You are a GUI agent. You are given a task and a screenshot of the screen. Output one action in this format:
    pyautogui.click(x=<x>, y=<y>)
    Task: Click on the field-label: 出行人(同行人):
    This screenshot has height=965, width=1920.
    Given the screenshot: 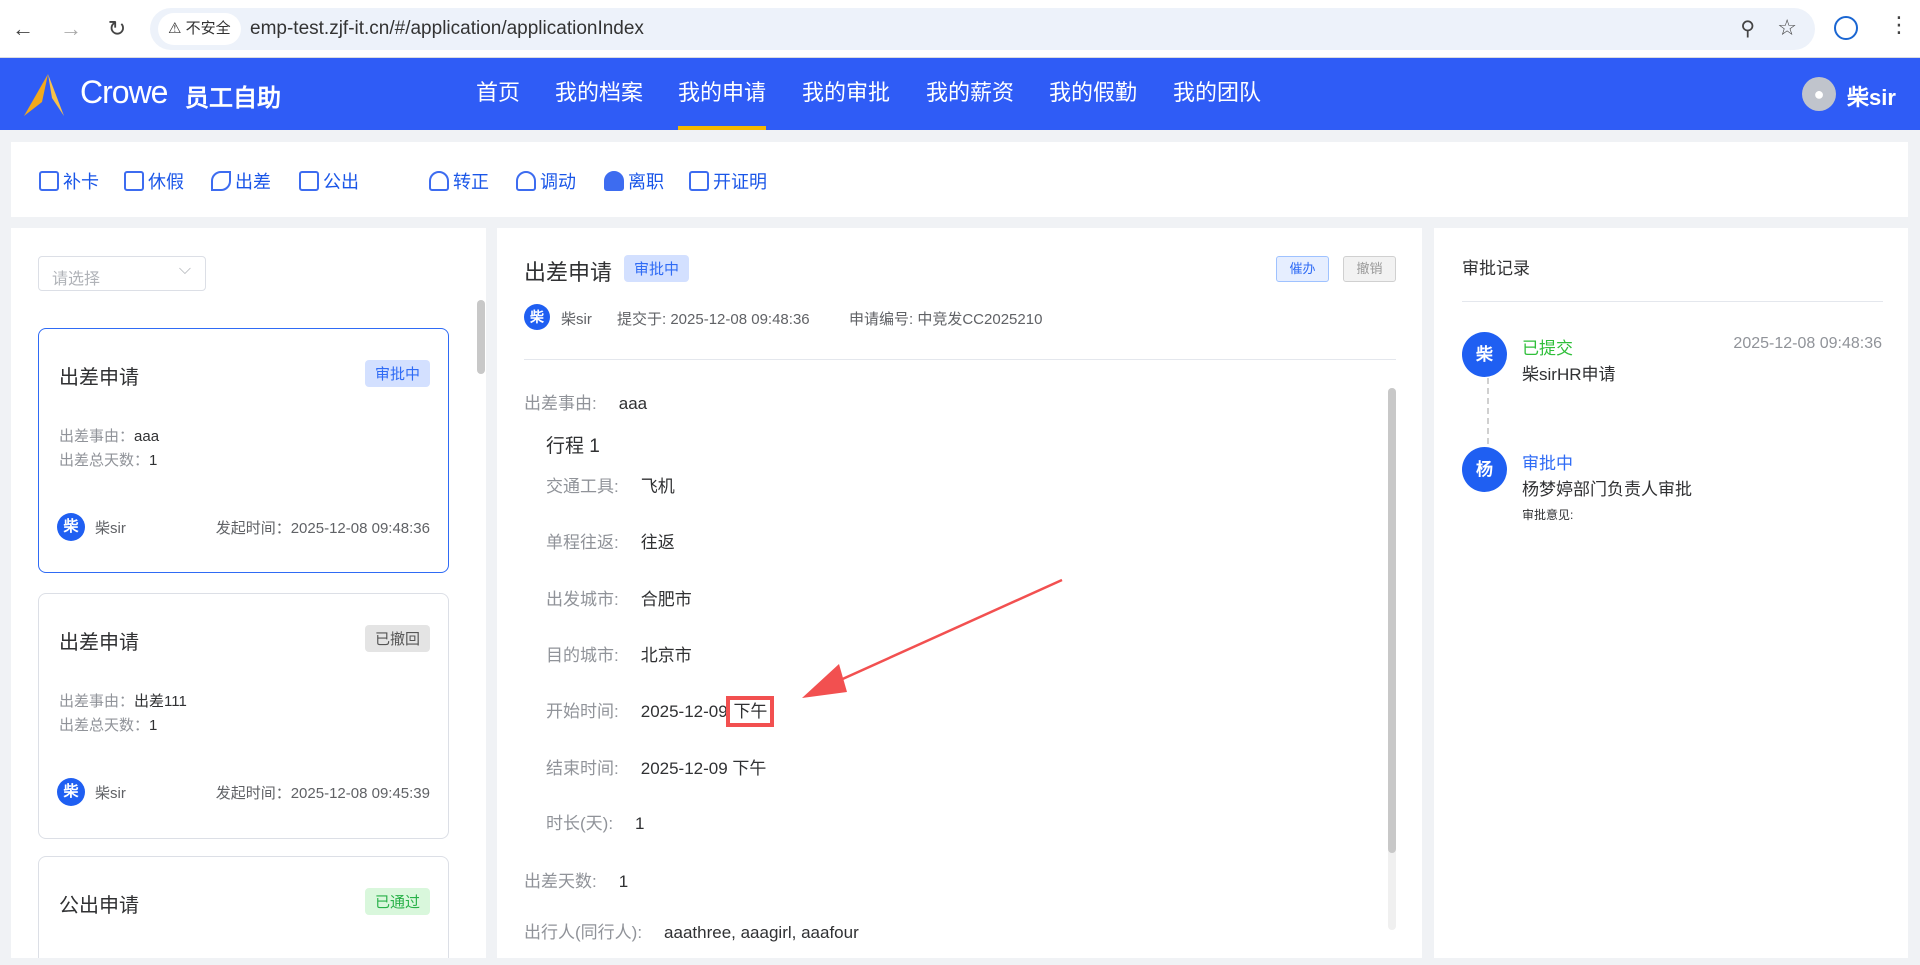 What is the action you would take?
    pyautogui.click(x=583, y=932)
    